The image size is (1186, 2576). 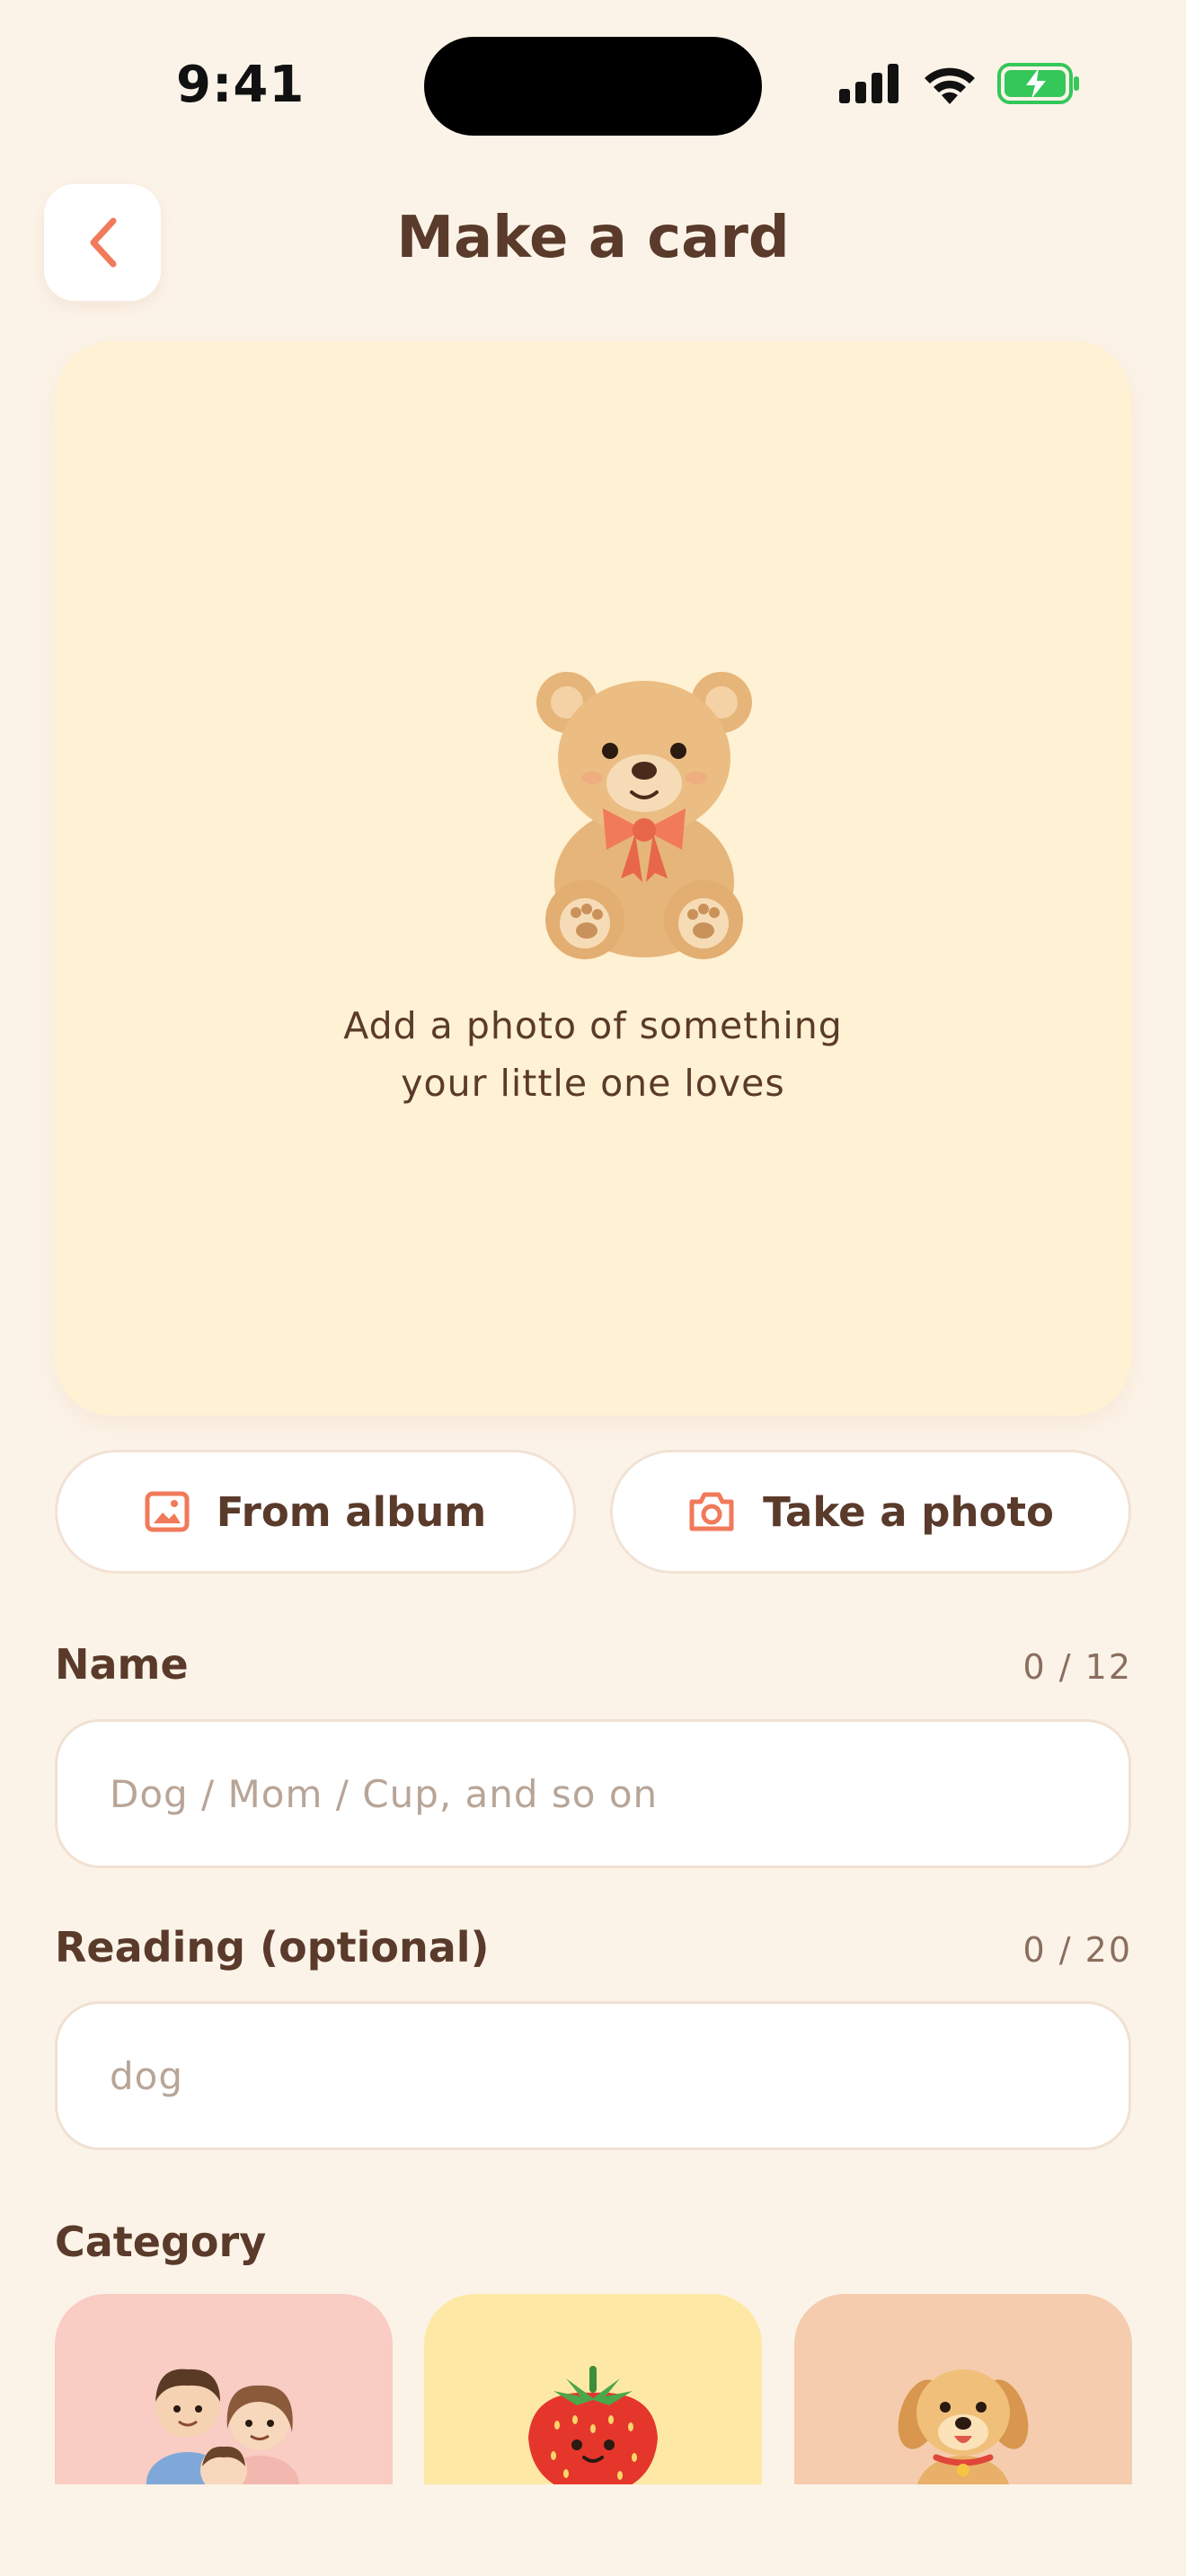 I want to click on photo-hint-line1: Add a photo of something, so click(x=593, y=1025).